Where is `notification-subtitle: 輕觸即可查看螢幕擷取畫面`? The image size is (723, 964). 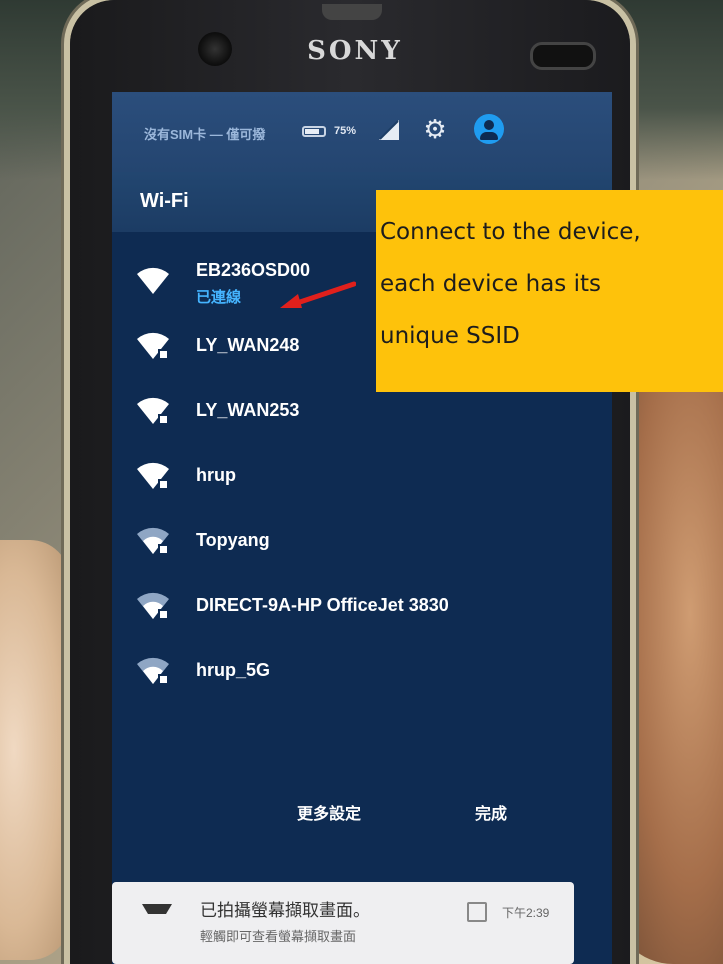
notification-subtitle: 輕觸即可查看螢幕擷取畫面 is located at coordinates (278, 936).